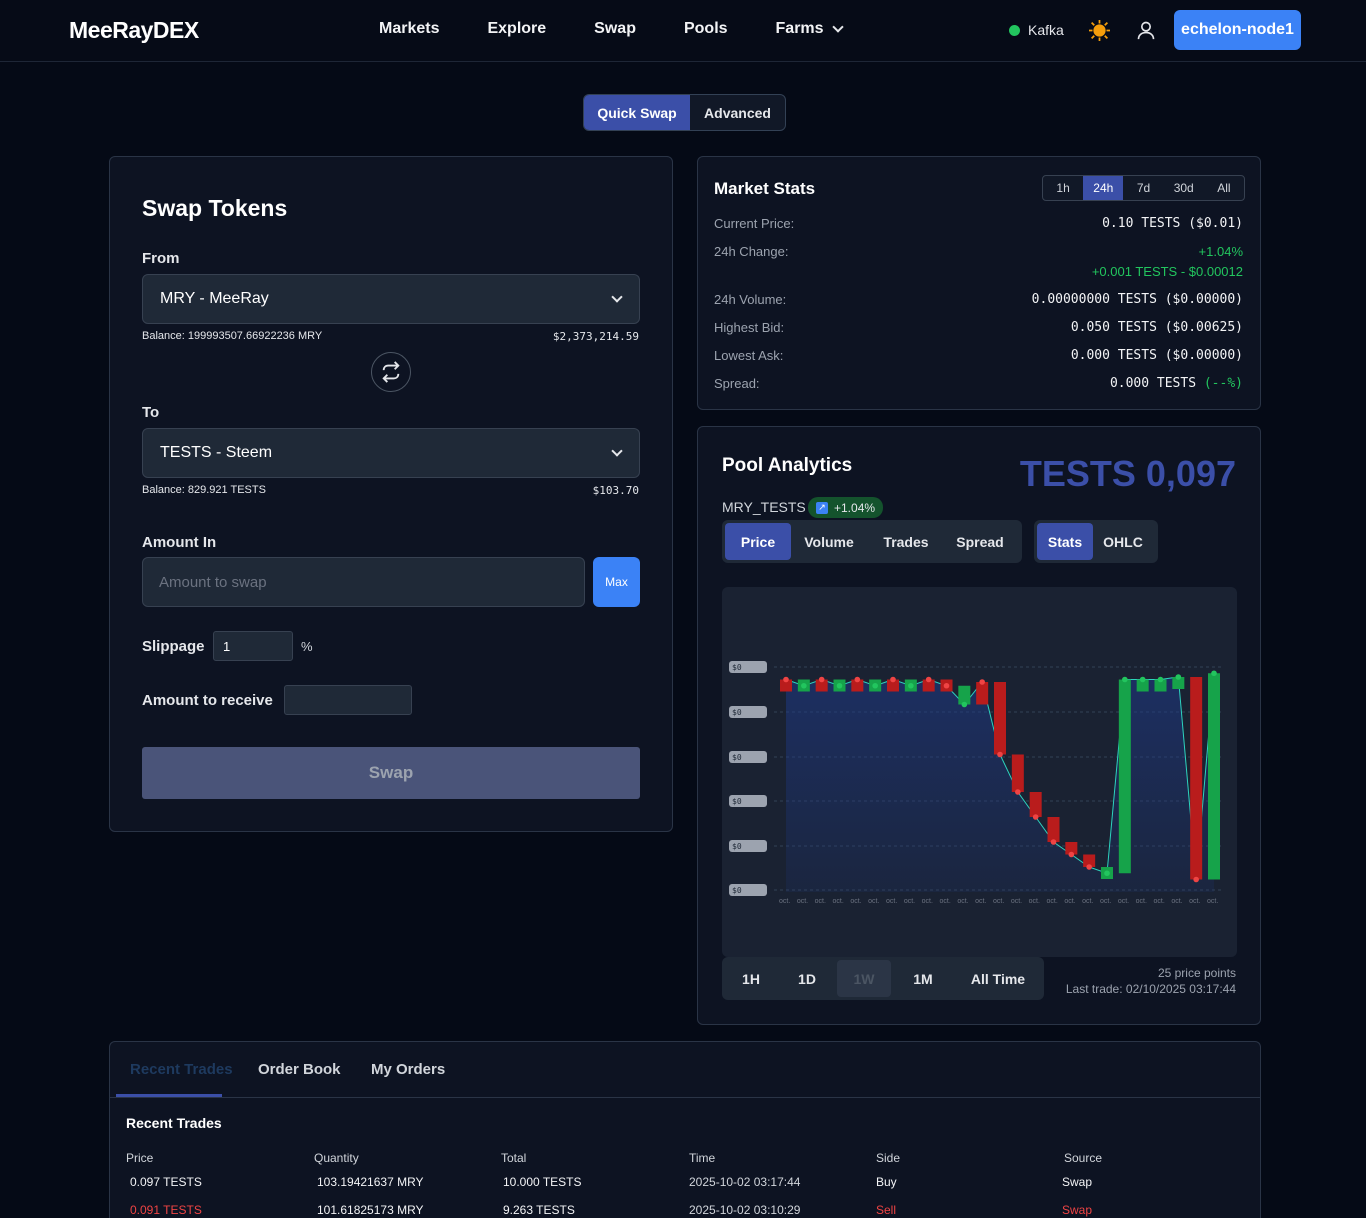 The height and width of the screenshot is (1218, 1366). Describe the element at coordinates (1065, 541) in the screenshot. I see `tab-stats: Stats` at that location.